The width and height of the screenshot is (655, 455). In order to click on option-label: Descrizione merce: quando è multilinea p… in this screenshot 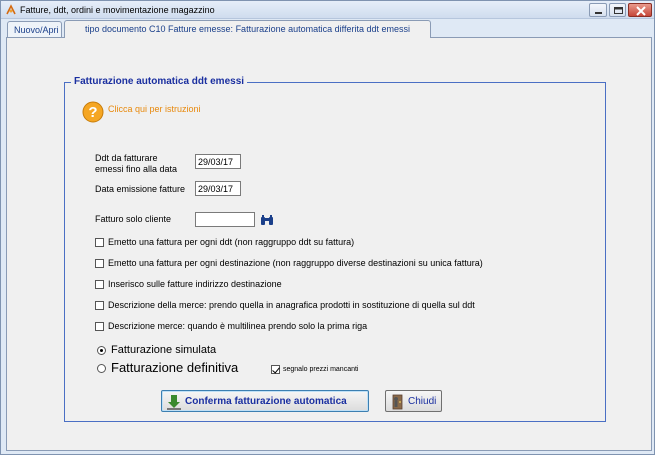, I will do `click(238, 326)`.